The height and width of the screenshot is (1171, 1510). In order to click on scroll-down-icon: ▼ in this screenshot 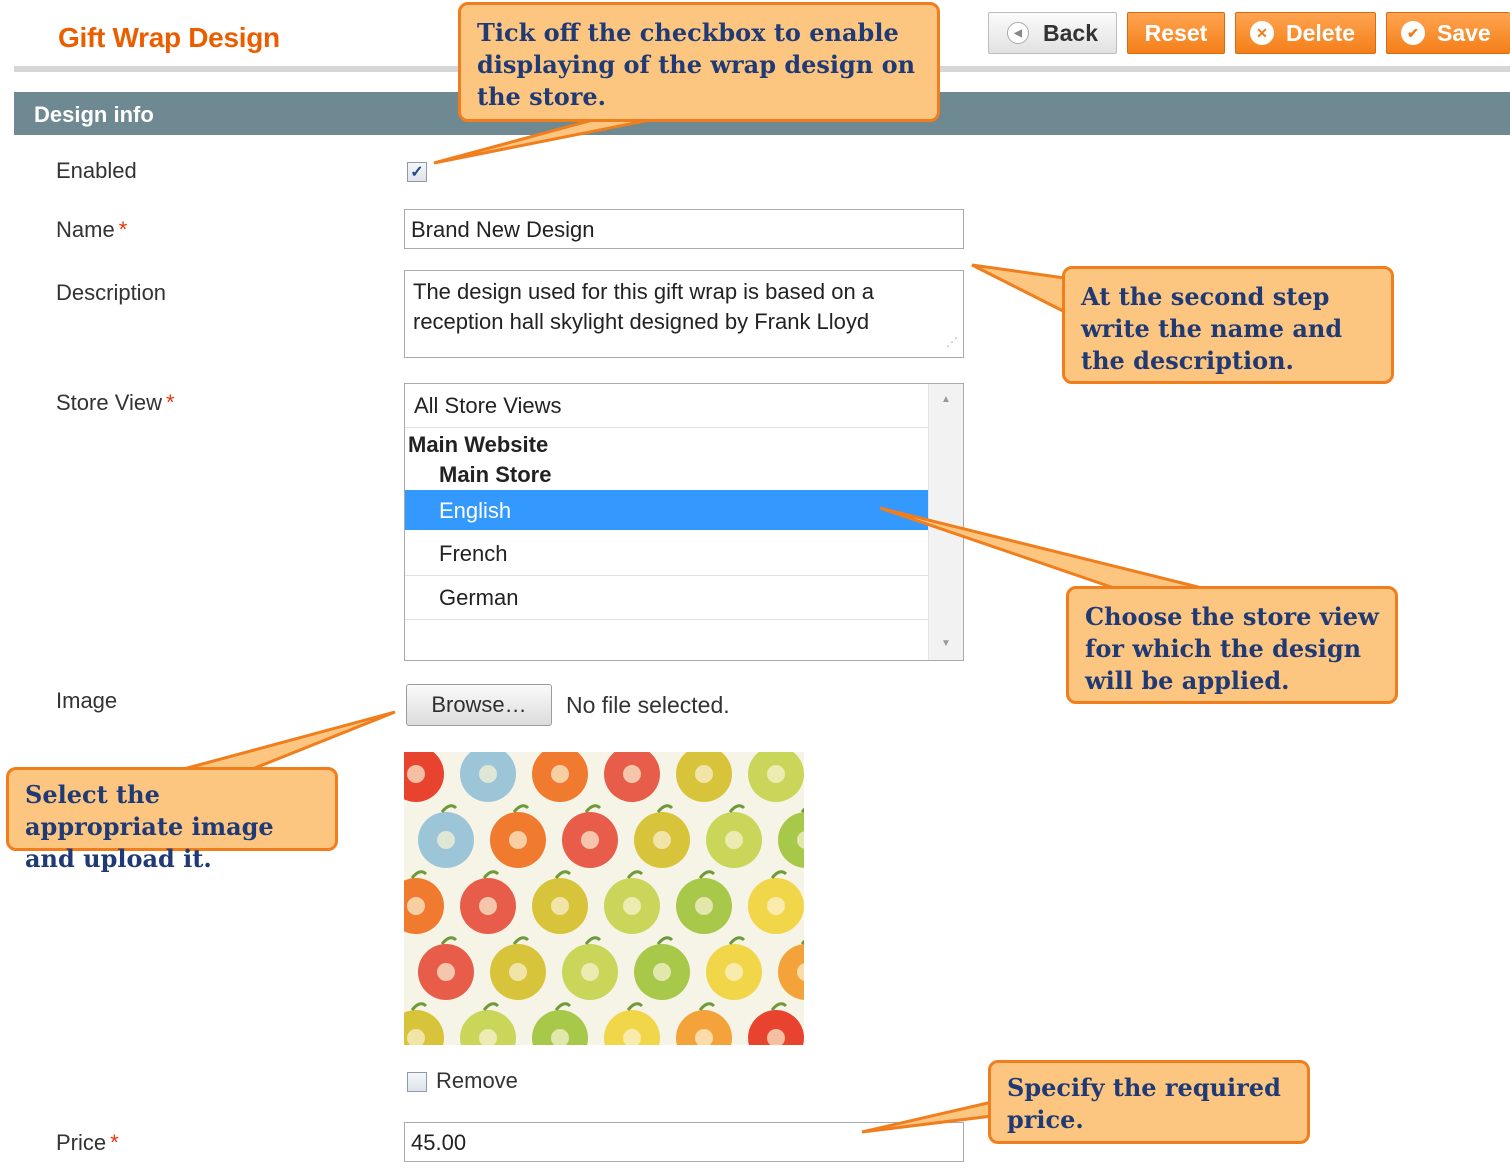, I will do `click(946, 643)`.